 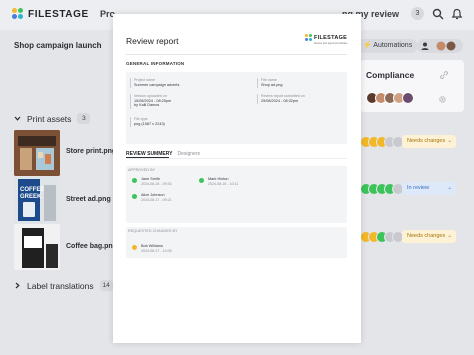 What do you see at coordinates (280, 100) in the screenshot?
I see `field-value: 29/08/2024 - 08:32pm` at bounding box center [280, 100].